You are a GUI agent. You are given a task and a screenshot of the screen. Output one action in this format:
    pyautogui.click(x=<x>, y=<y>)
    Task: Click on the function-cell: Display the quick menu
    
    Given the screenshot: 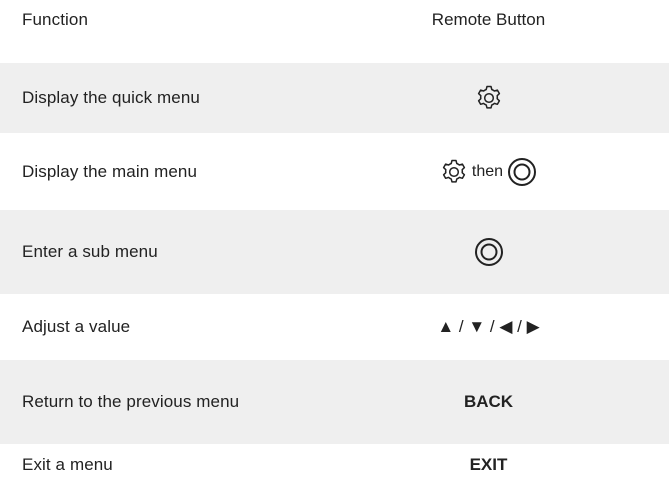 What is the action you would take?
    pyautogui.click(x=111, y=97)
    